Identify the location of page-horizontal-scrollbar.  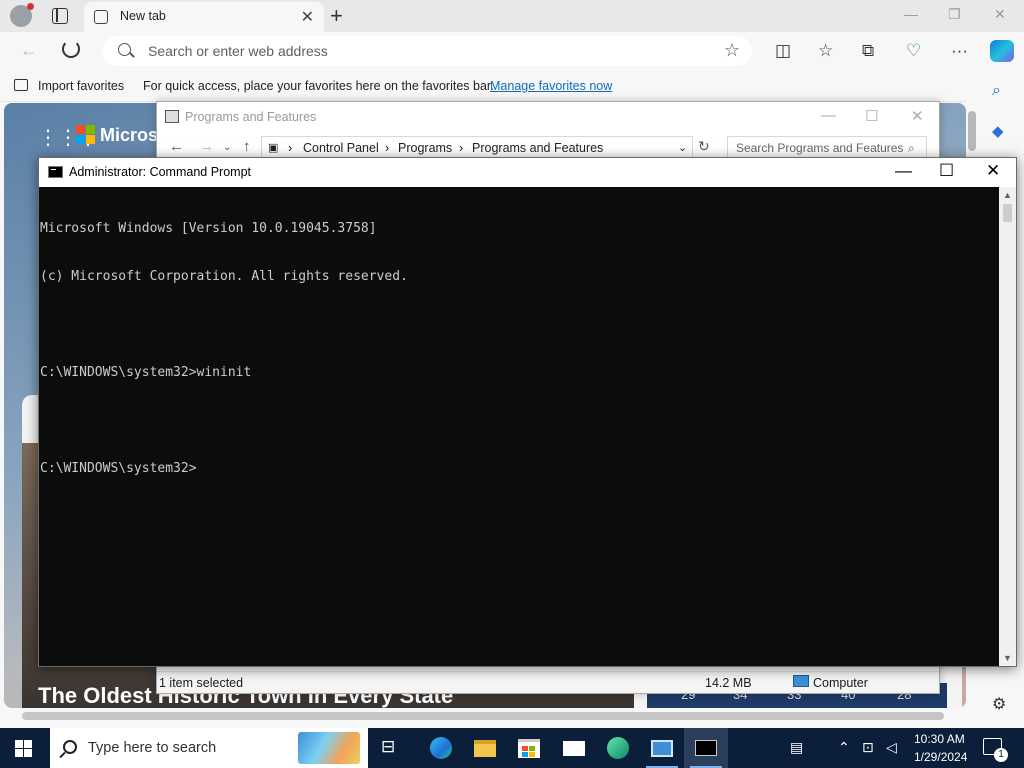
(485, 716).